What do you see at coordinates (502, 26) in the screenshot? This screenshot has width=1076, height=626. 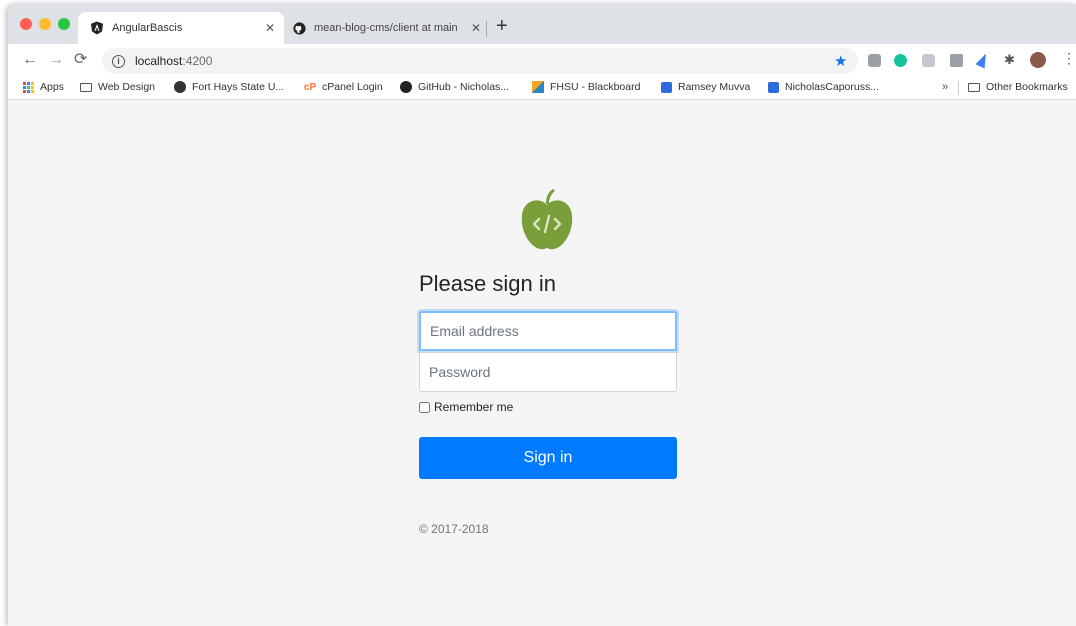 I see `new-tab-button: +` at bounding box center [502, 26].